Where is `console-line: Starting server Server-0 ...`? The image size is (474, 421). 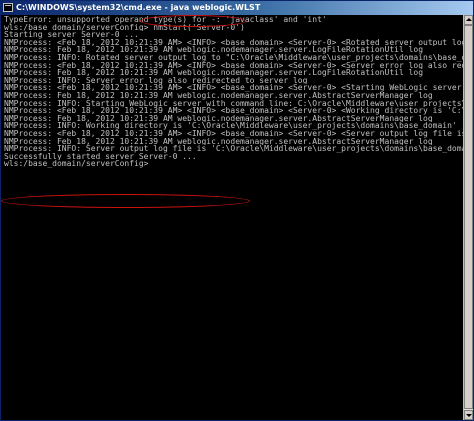 console-line: Starting server Server-0 ... is located at coordinates (71, 35).